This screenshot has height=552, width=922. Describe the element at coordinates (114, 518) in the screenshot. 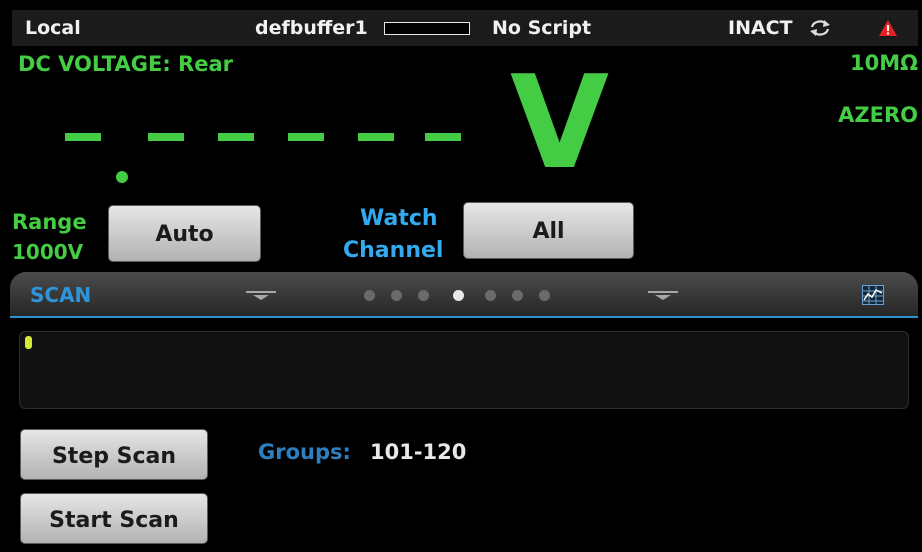

I see `start-scan-button: Start Scan` at that location.